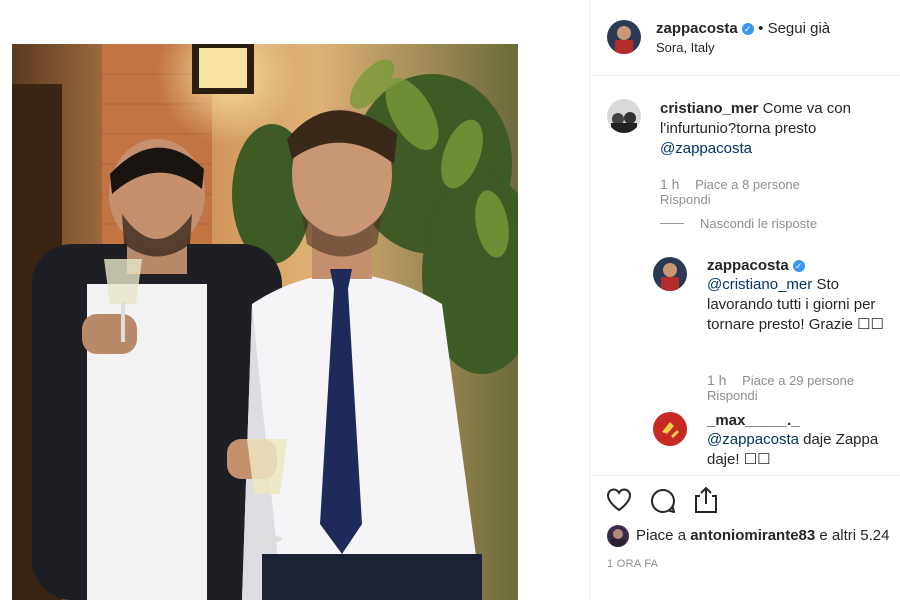 This screenshot has height=600, width=900. What do you see at coordinates (794, 28) in the screenshot?
I see `follow-status: • Segui già` at bounding box center [794, 28].